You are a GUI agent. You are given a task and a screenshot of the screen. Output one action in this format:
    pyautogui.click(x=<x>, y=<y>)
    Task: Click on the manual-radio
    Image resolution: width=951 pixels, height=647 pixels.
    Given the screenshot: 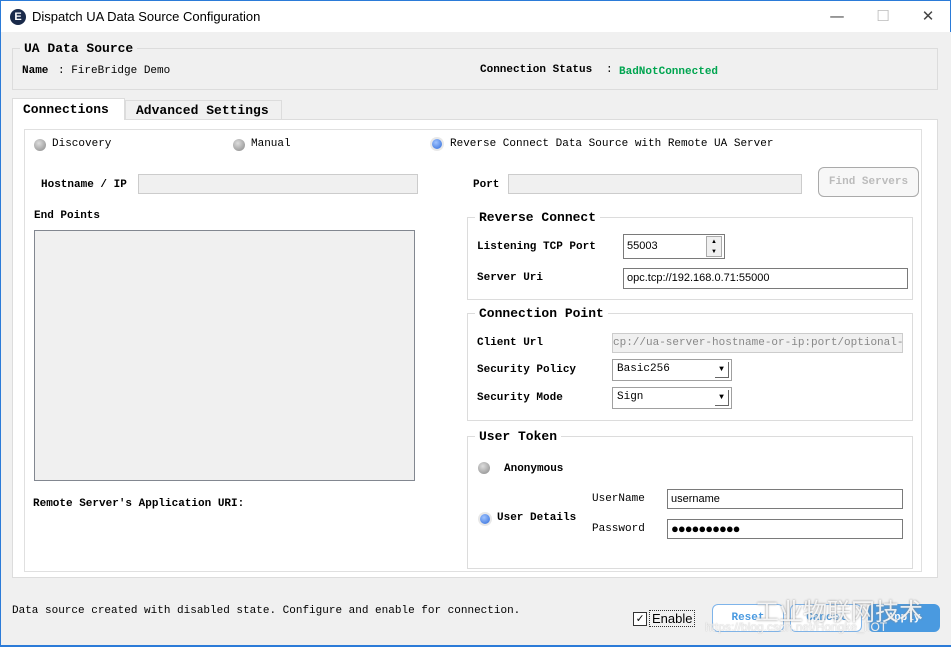 What is the action you would take?
    pyautogui.click(x=239, y=145)
    